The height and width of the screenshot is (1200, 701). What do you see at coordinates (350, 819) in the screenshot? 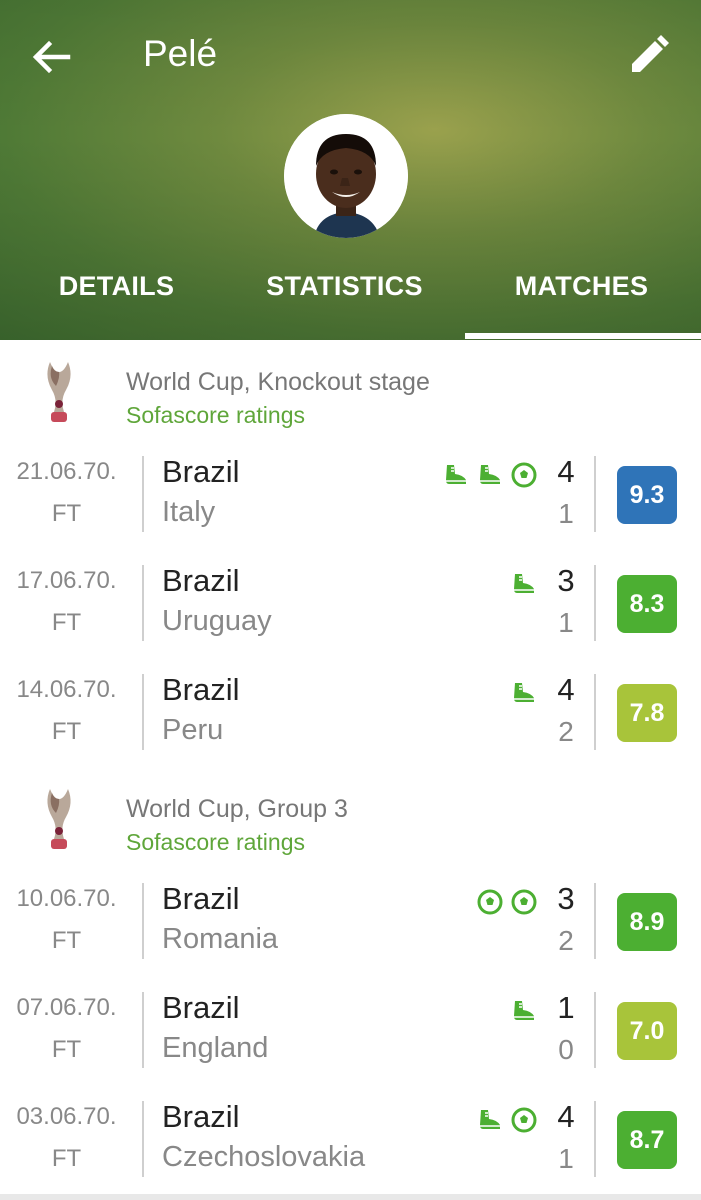
I see `competition-header: World Cup, Group 3 Sofascore ratings` at bounding box center [350, 819].